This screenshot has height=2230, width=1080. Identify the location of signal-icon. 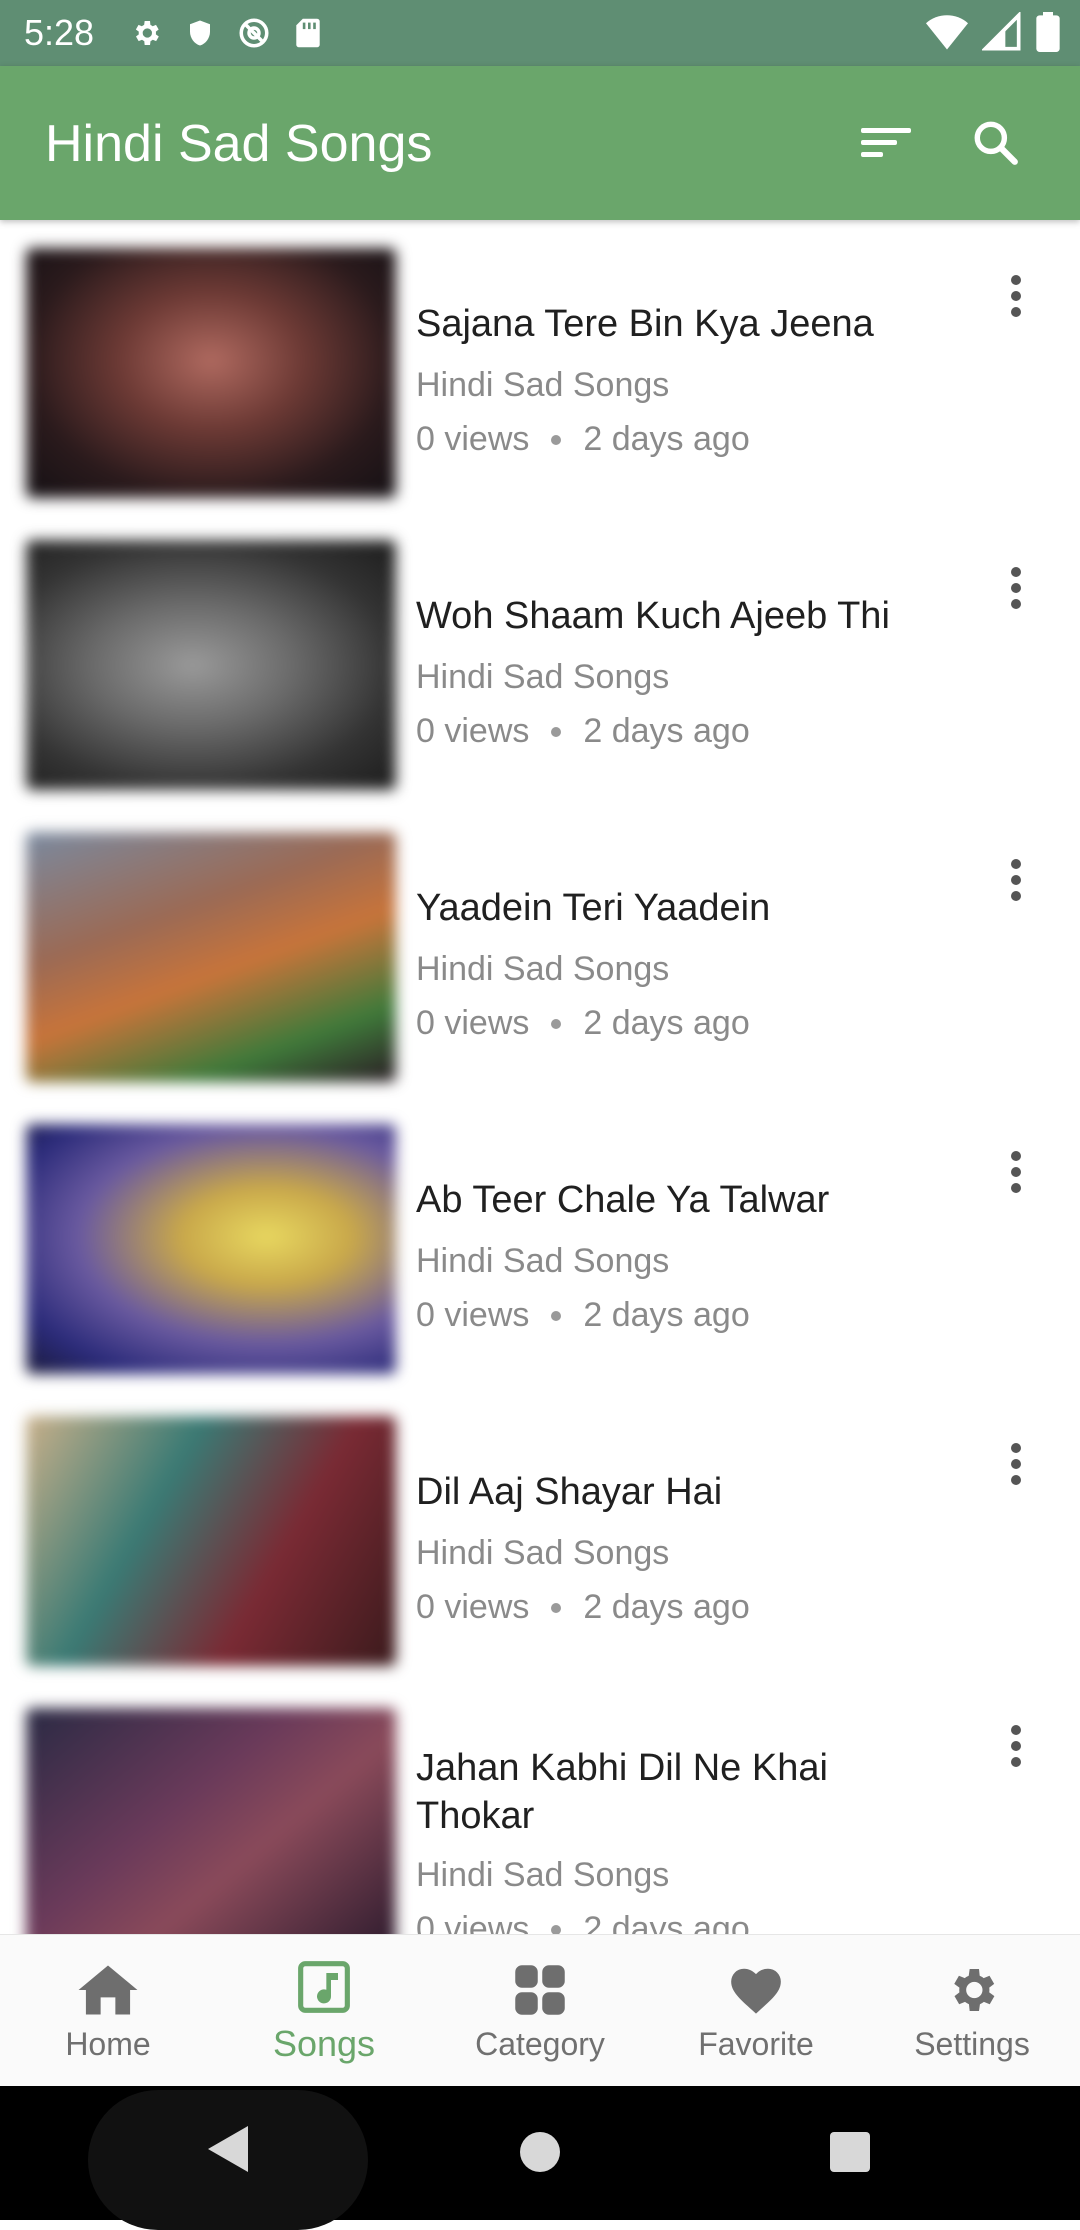
(1001, 33).